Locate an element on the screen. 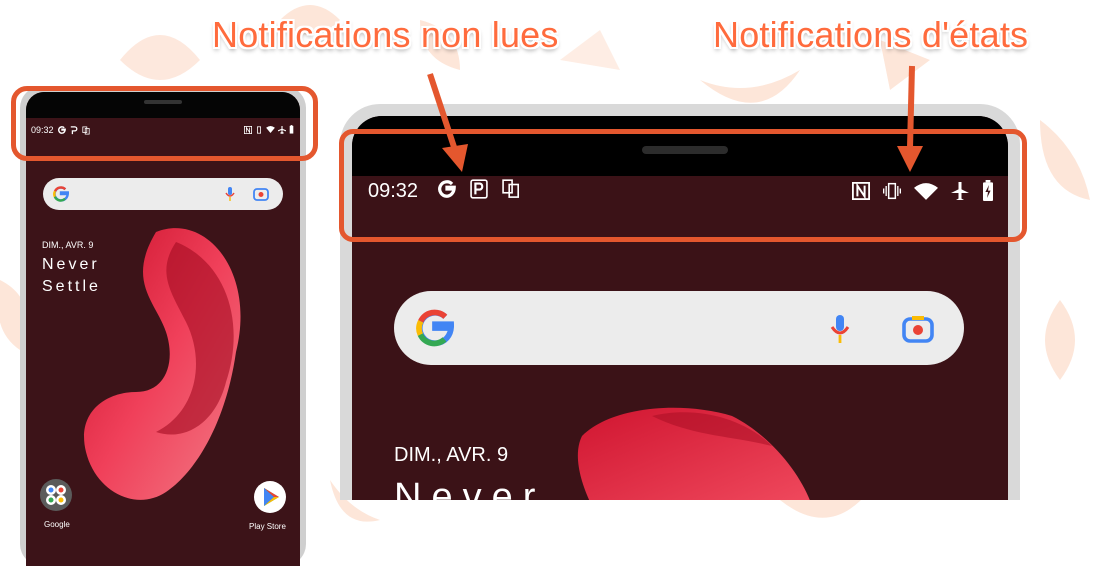 The image size is (1094, 566). arrow-unread is located at coordinates (447, 122).